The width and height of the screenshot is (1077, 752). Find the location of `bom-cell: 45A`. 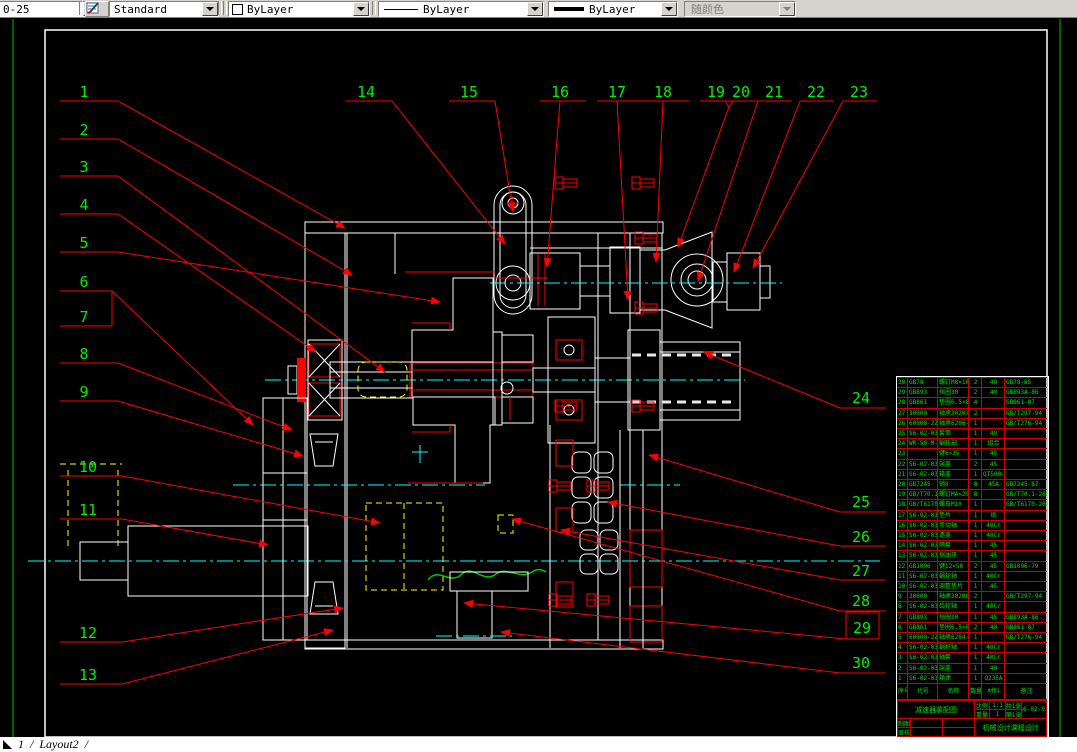

bom-cell: 45A is located at coordinates (993, 485).